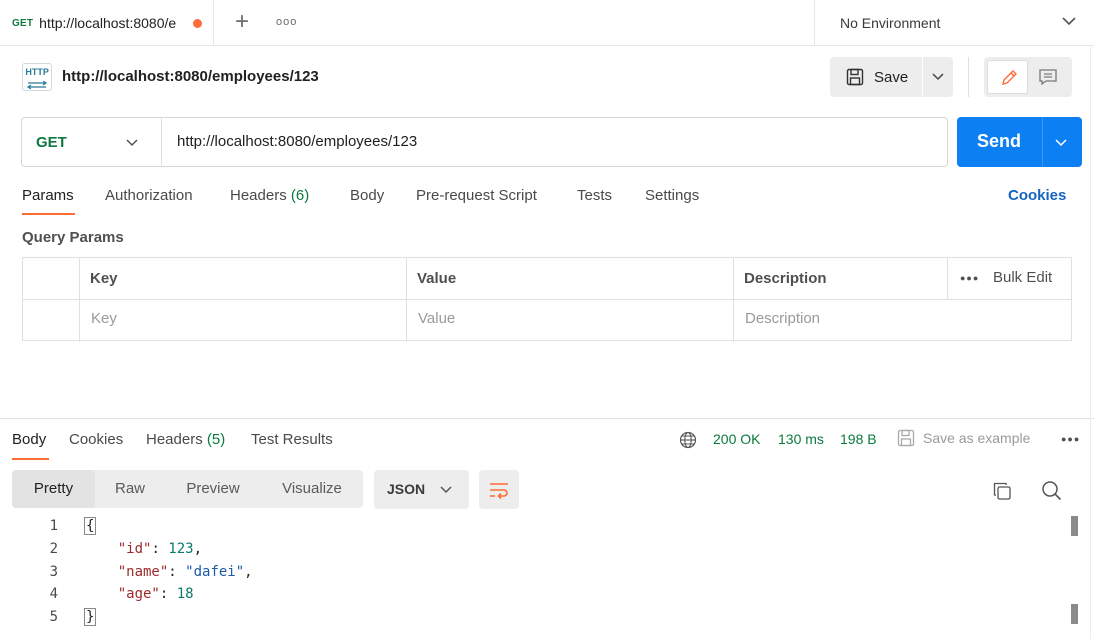 This screenshot has width=1094, height=639. What do you see at coordinates (367, 195) in the screenshot?
I see `tab-body: Body` at bounding box center [367, 195].